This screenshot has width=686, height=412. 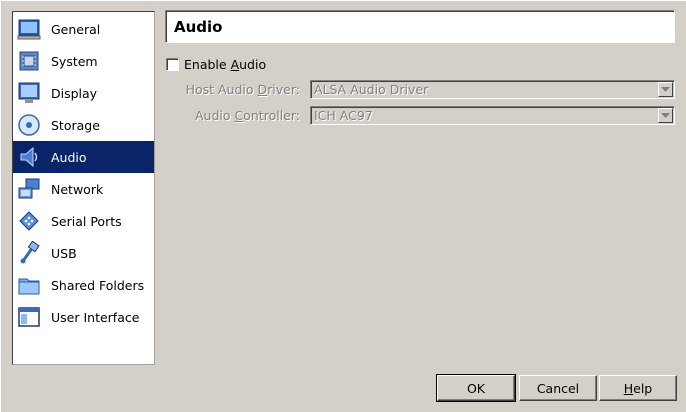 I want to click on sidebar-item-display: Display, so click(x=83, y=93).